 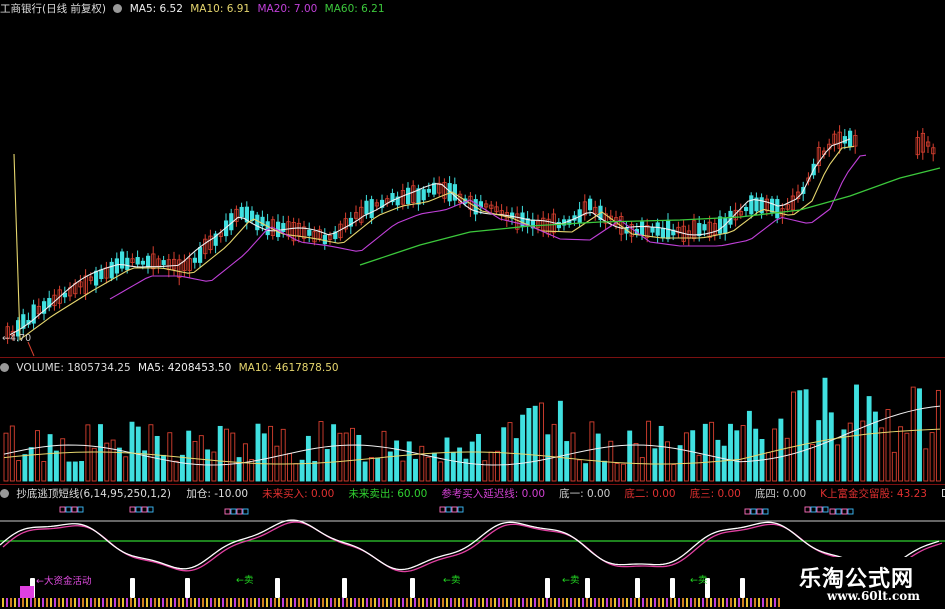 What do you see at coordinates (64, 581) in the screenshot?
I see `fund-activity-note: ←大资金活动` at bounding box center [64, 581].